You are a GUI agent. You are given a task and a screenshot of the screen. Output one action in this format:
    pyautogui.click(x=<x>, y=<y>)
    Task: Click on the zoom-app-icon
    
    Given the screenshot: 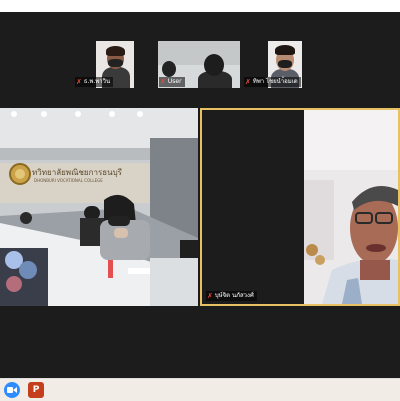 What is the action you would take?
    pyautogui.click(x=12, y=390)
    